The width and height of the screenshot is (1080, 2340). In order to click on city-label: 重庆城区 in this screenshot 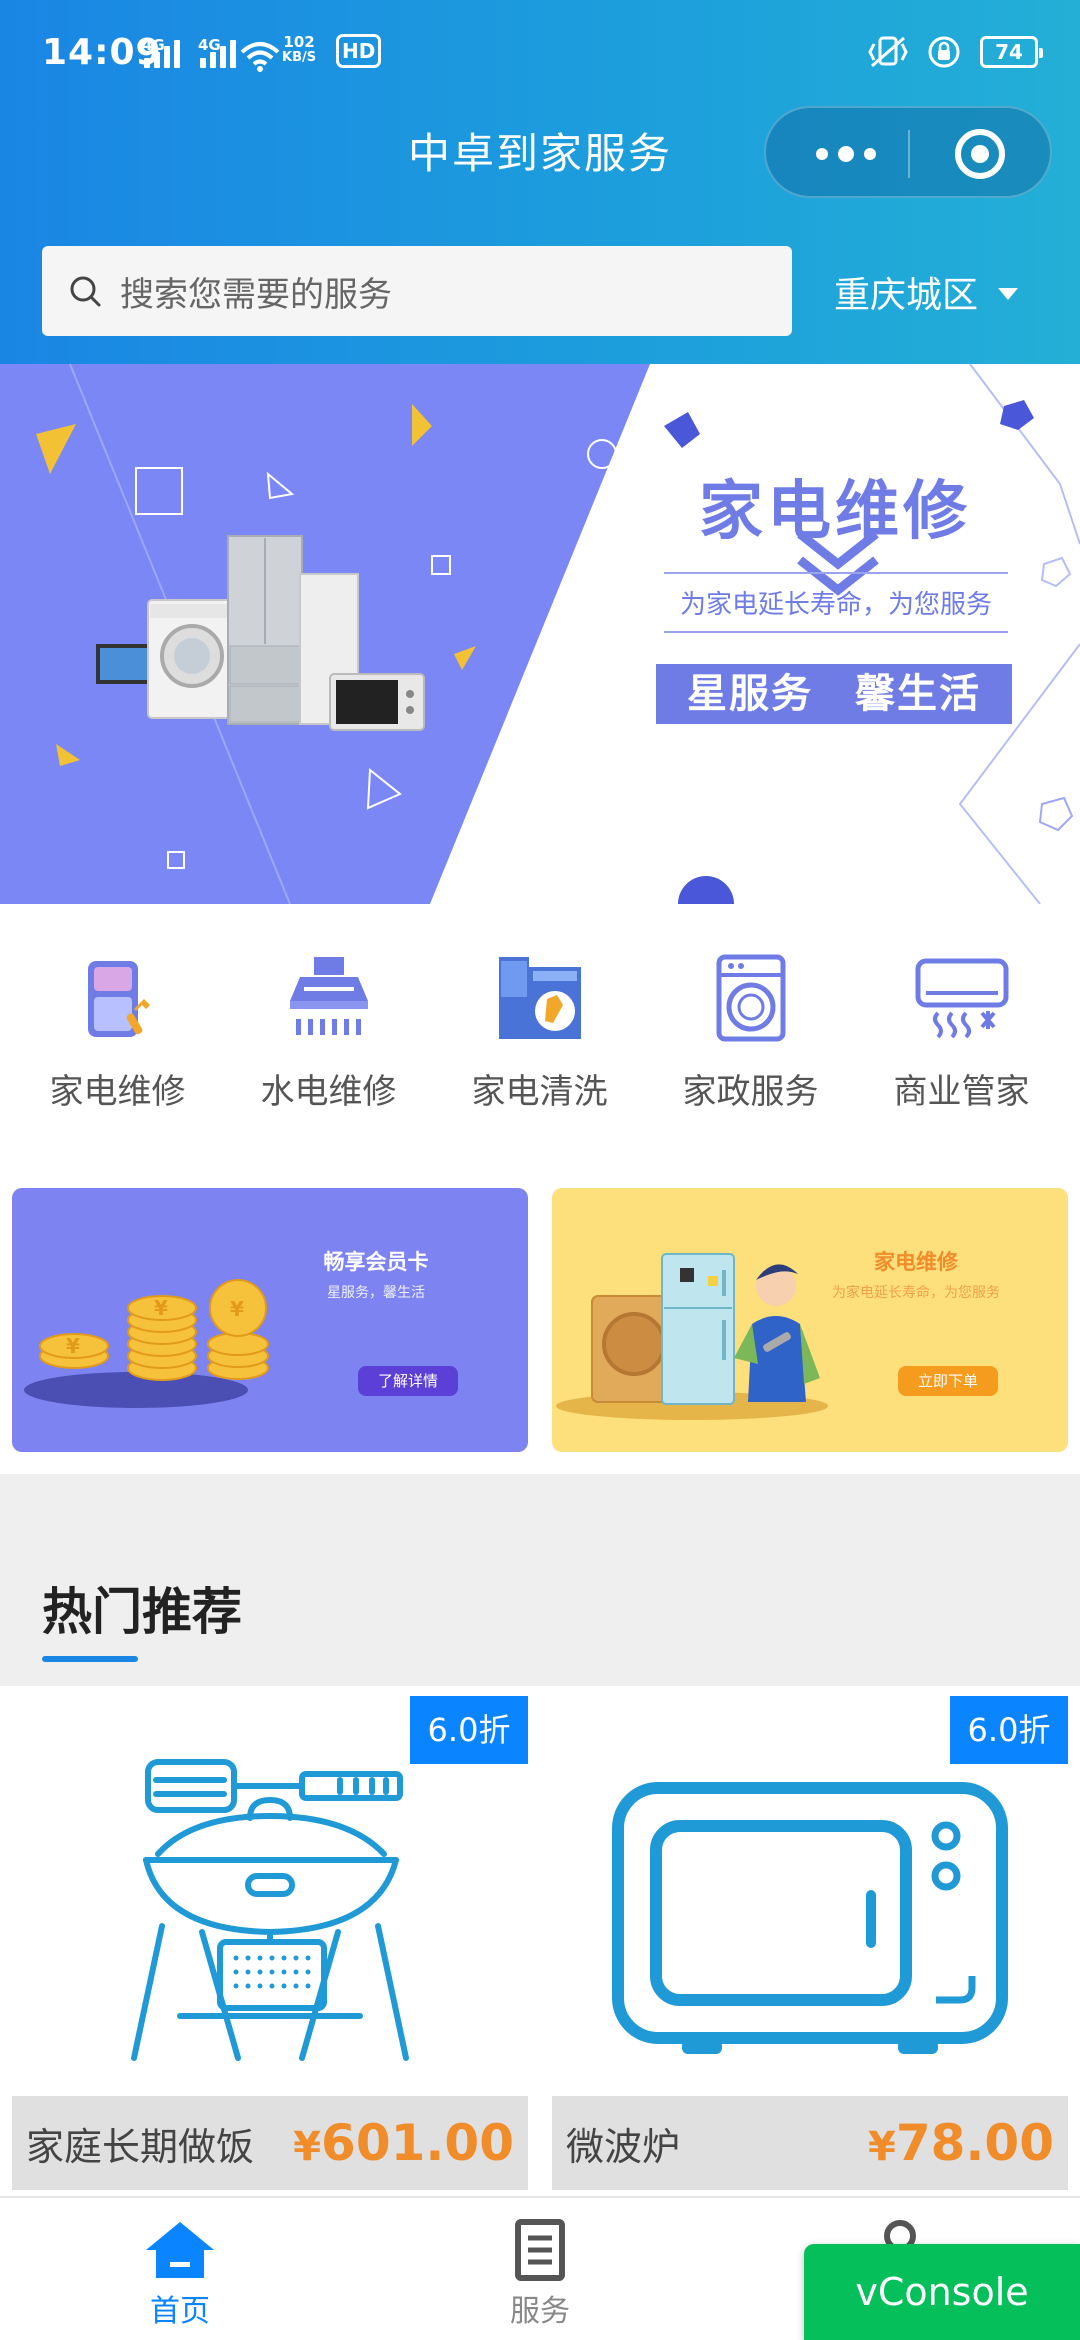, I will do `click(906, 295)`.